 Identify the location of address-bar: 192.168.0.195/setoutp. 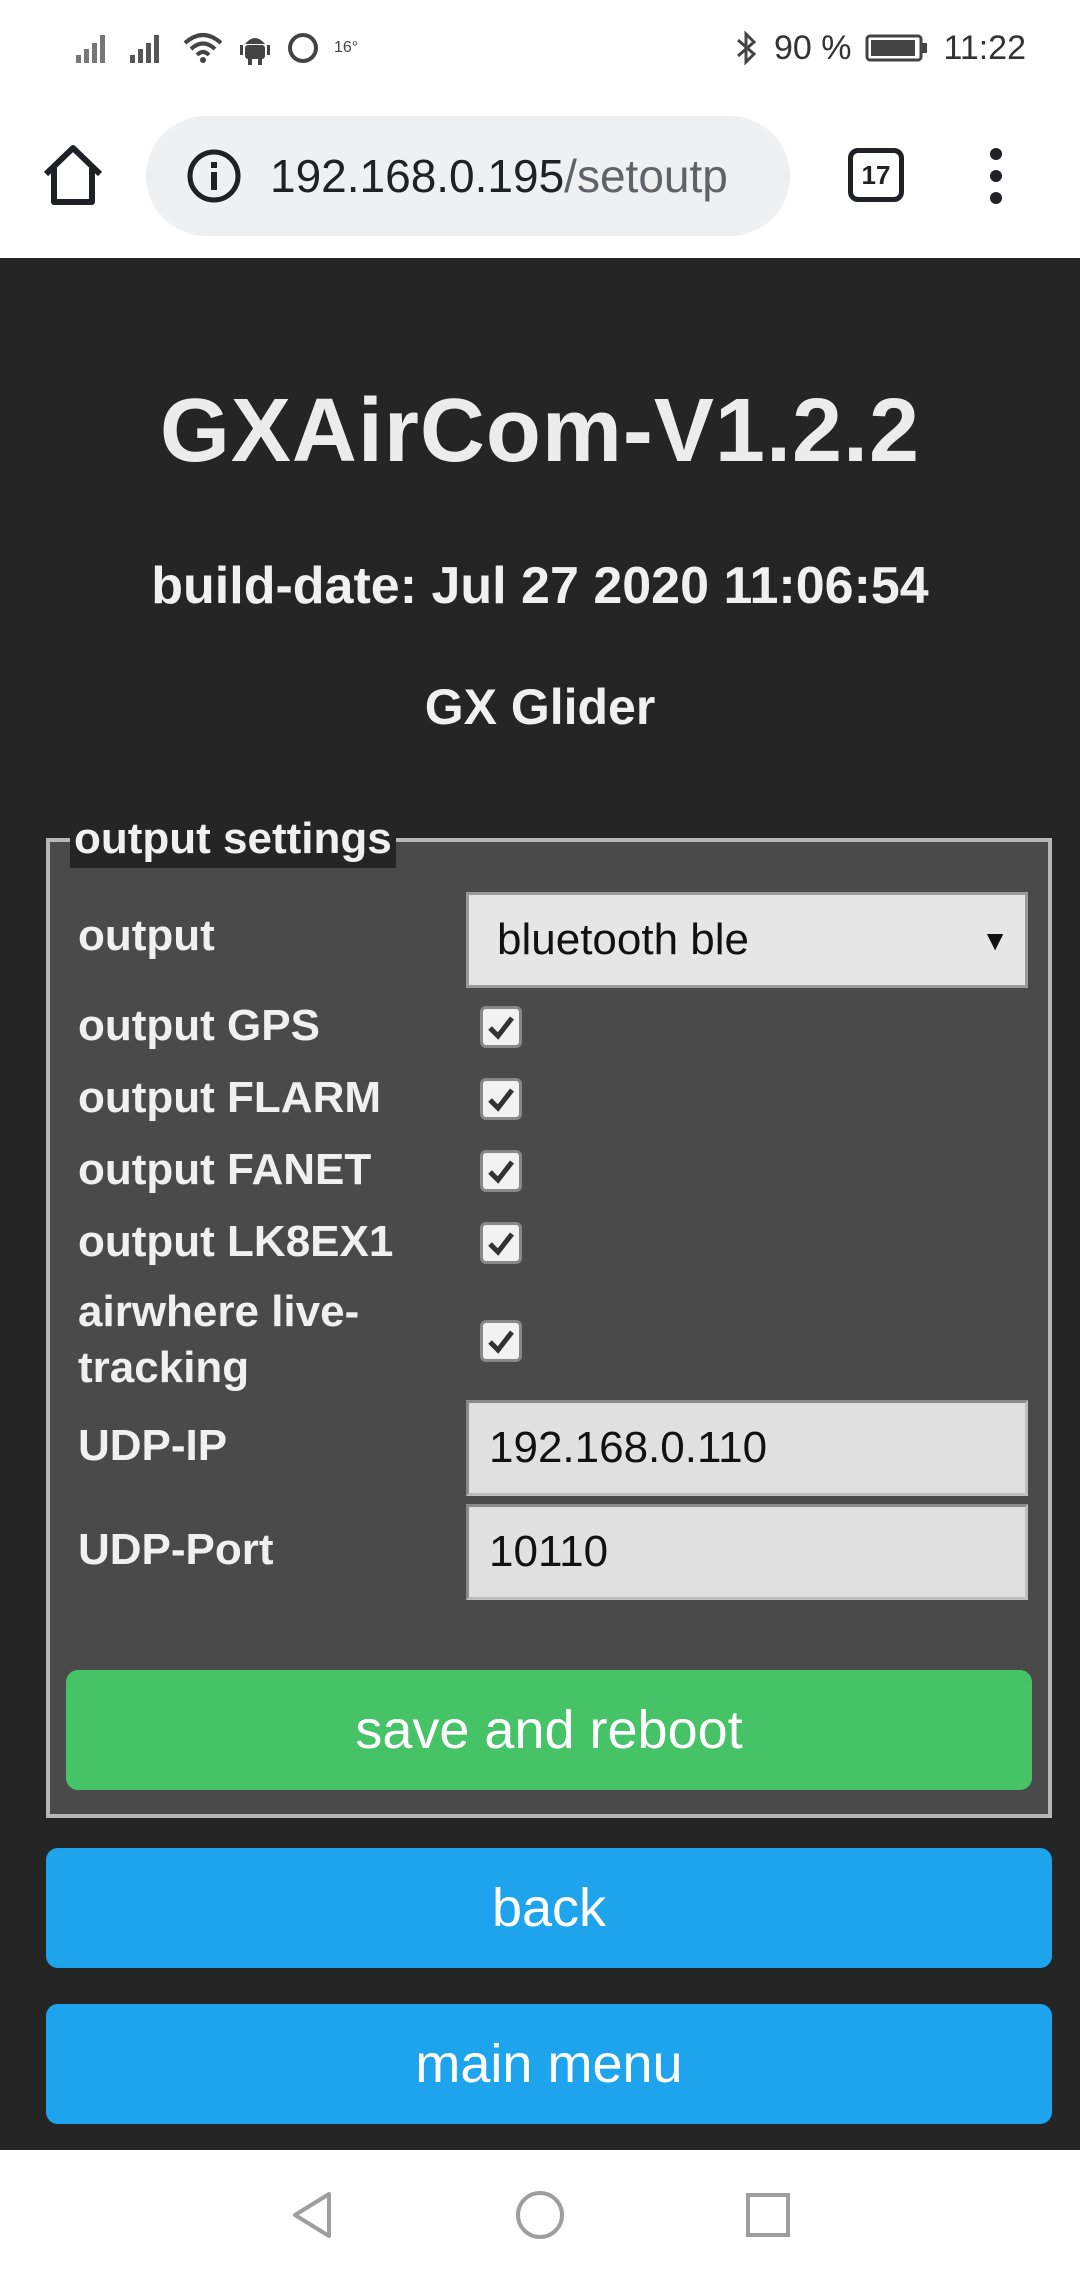
(468, 176).